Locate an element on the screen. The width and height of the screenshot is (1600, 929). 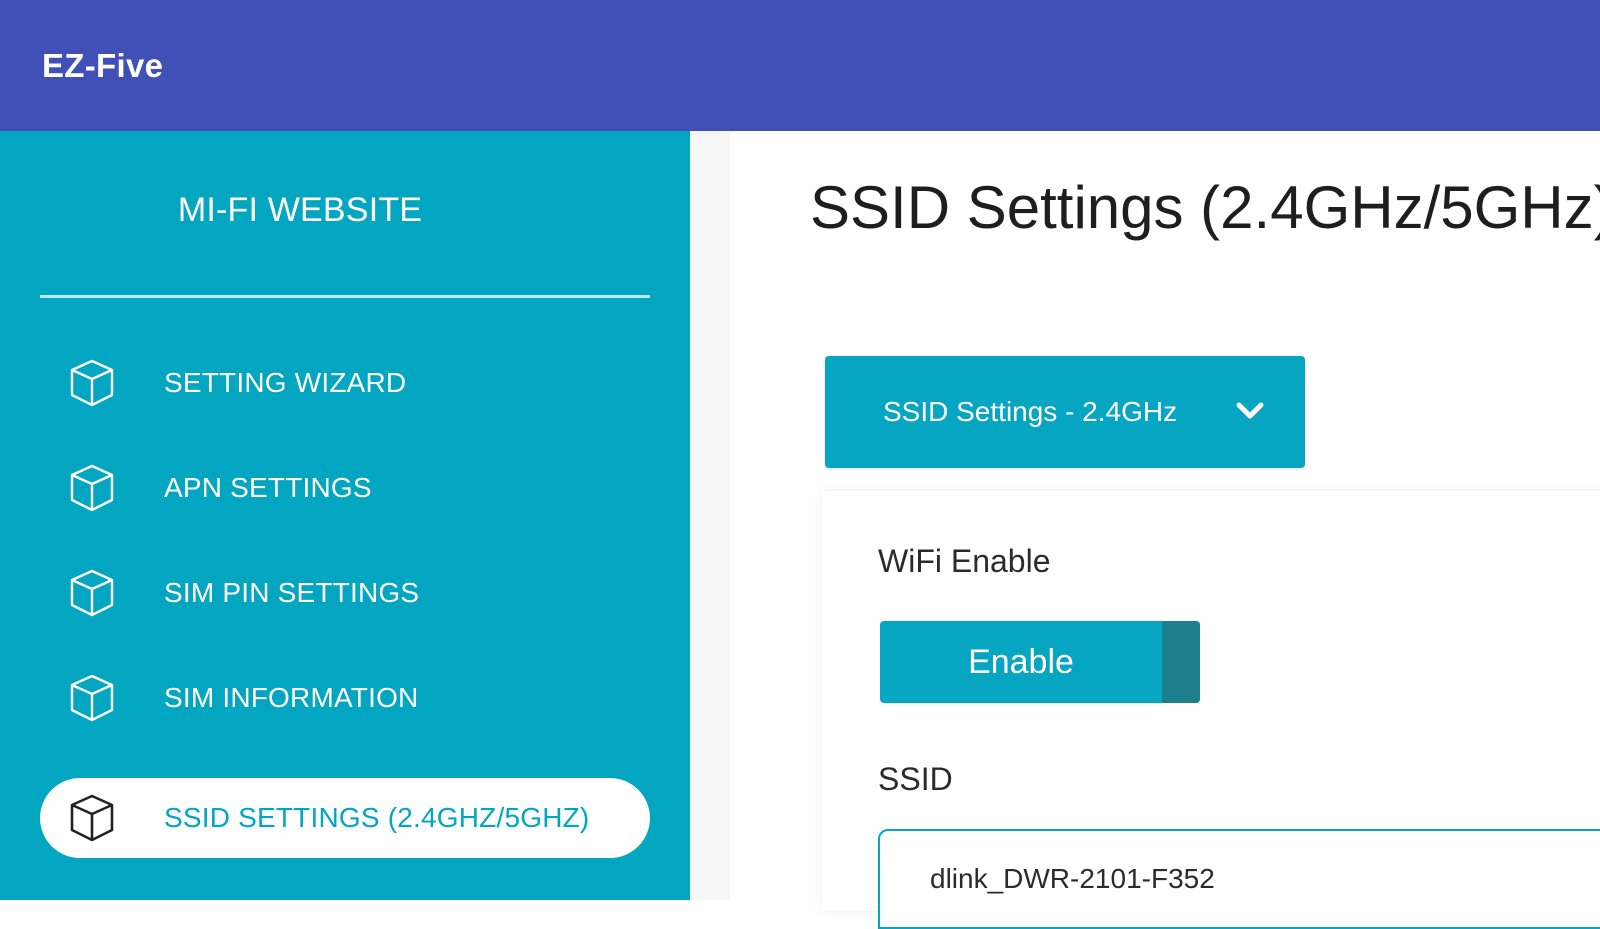
sidebar-divider is located at coordinates (345, 296).